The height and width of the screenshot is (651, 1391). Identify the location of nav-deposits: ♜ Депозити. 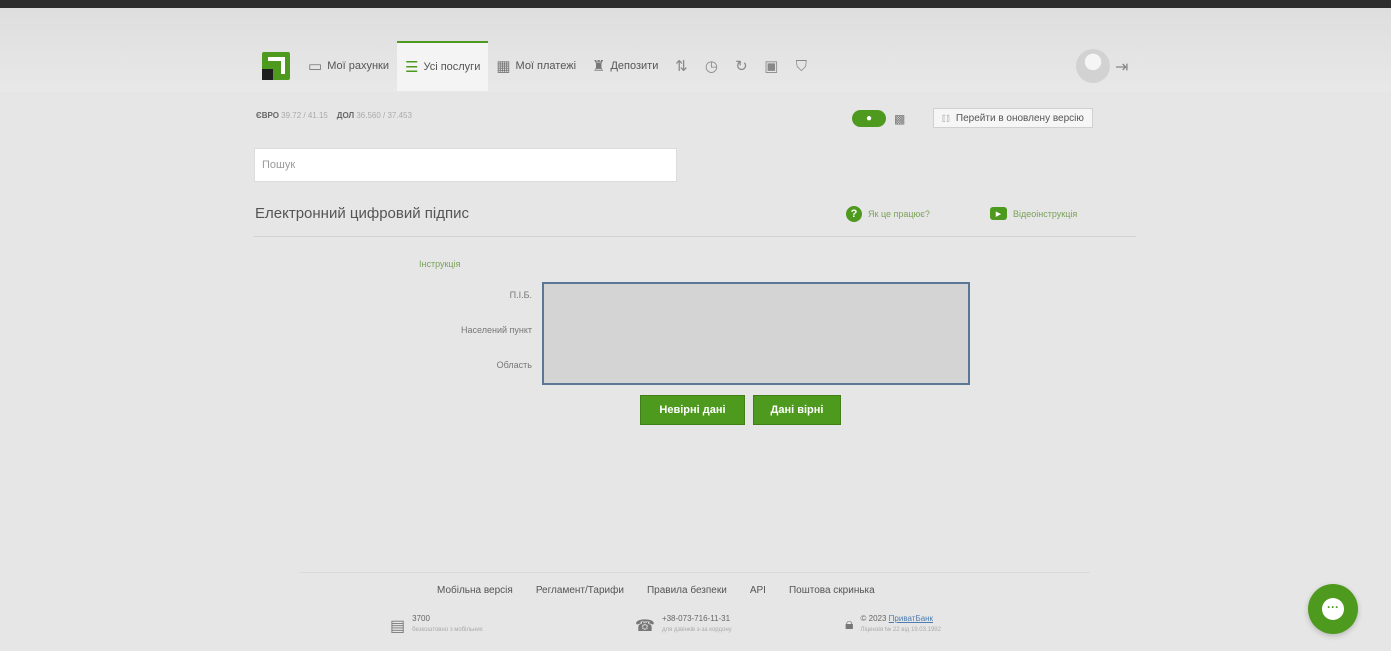
(625, 66).